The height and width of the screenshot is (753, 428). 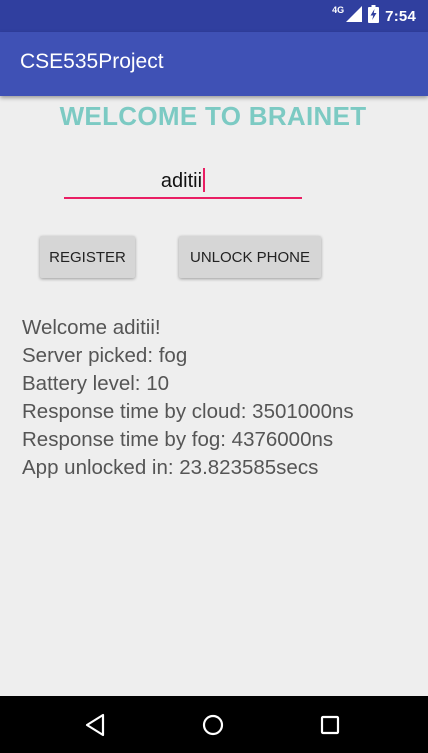 I want to click on signal-icon, so click(x=354, y=16).